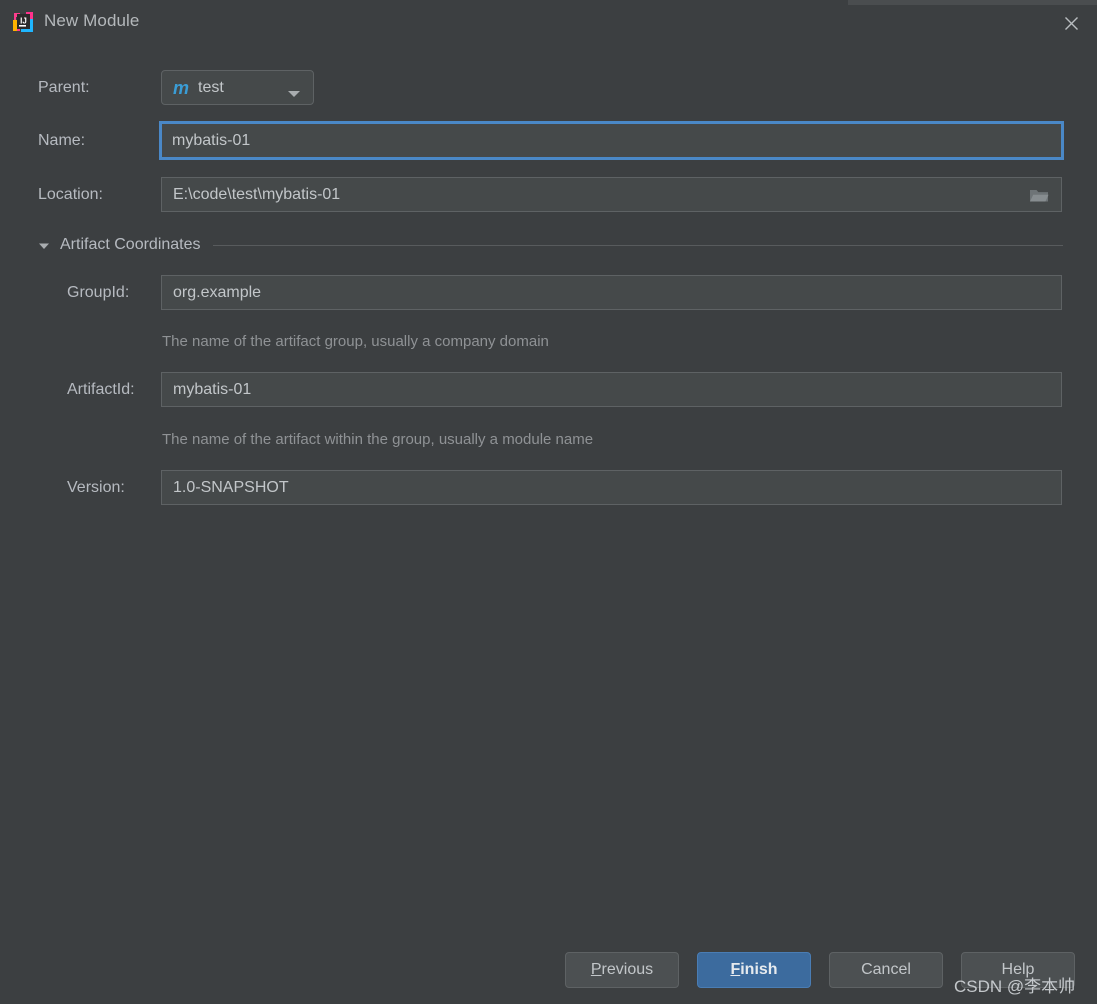 The image size is (1097, 1004). Describe the element at coordinates (98, 292) in the screenshot. I see `groupid-label: GroupId:` at that location.